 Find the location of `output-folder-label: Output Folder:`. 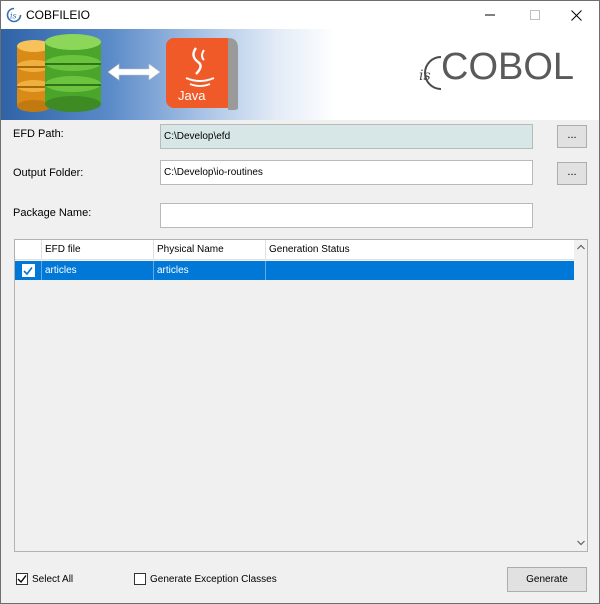

output-folder-label: Output Folder: is located at coordinates (48, 173).